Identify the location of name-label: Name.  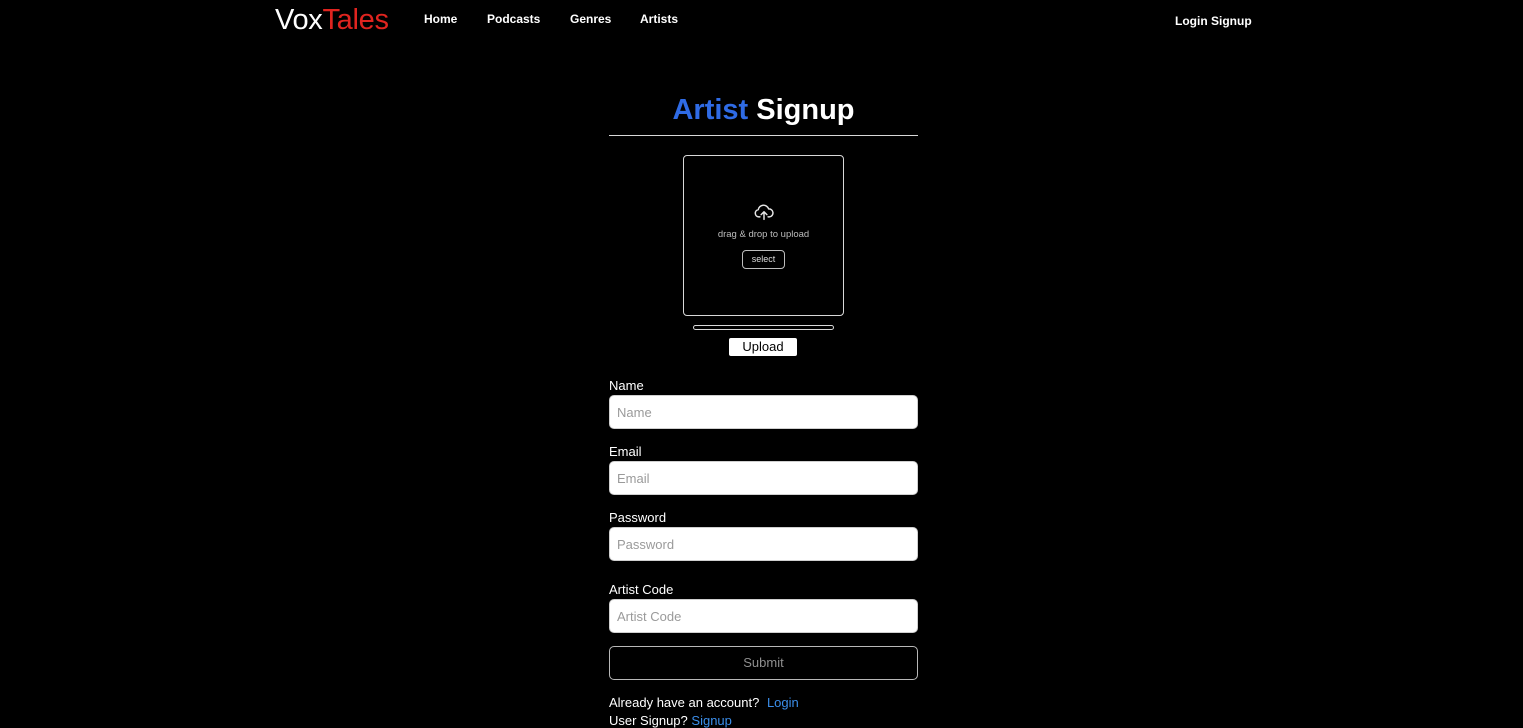
(626, 385).